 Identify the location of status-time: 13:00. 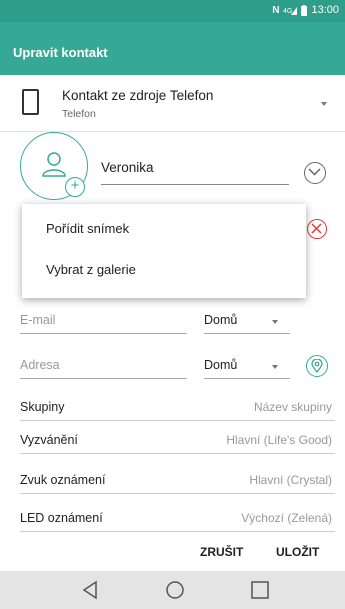
(325, 10).